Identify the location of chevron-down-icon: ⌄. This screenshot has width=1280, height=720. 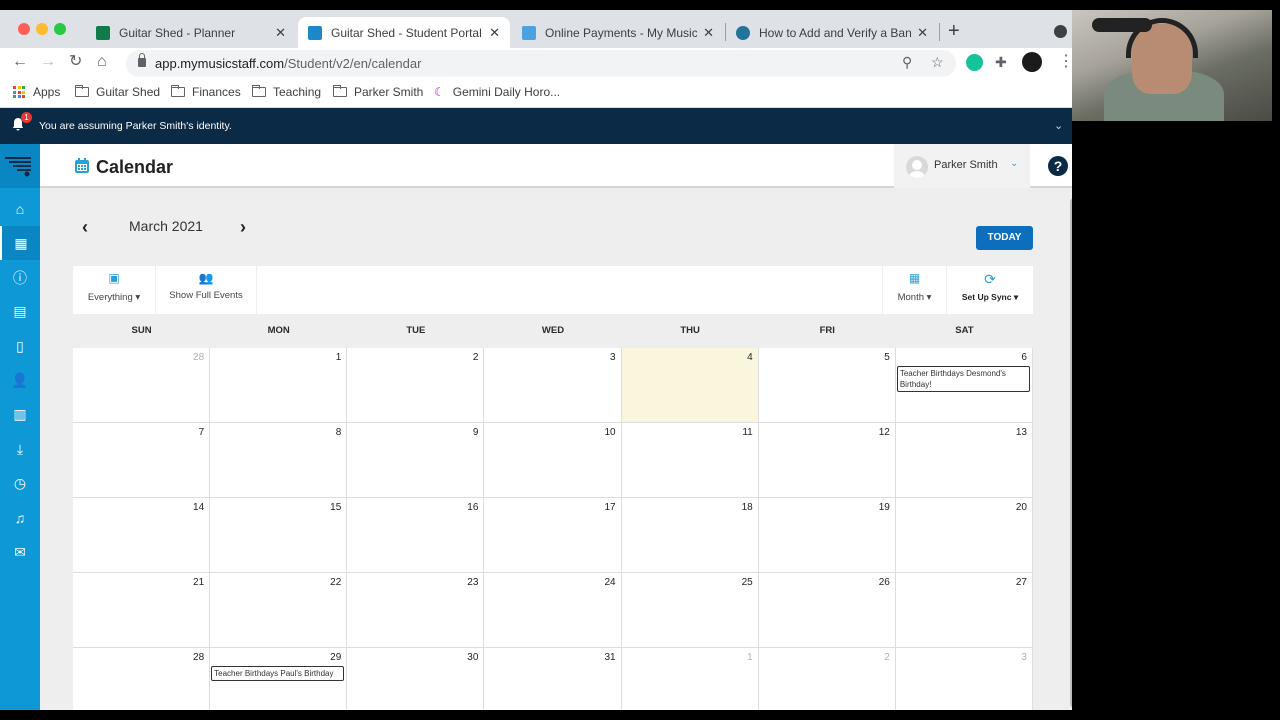
(1058, 125).